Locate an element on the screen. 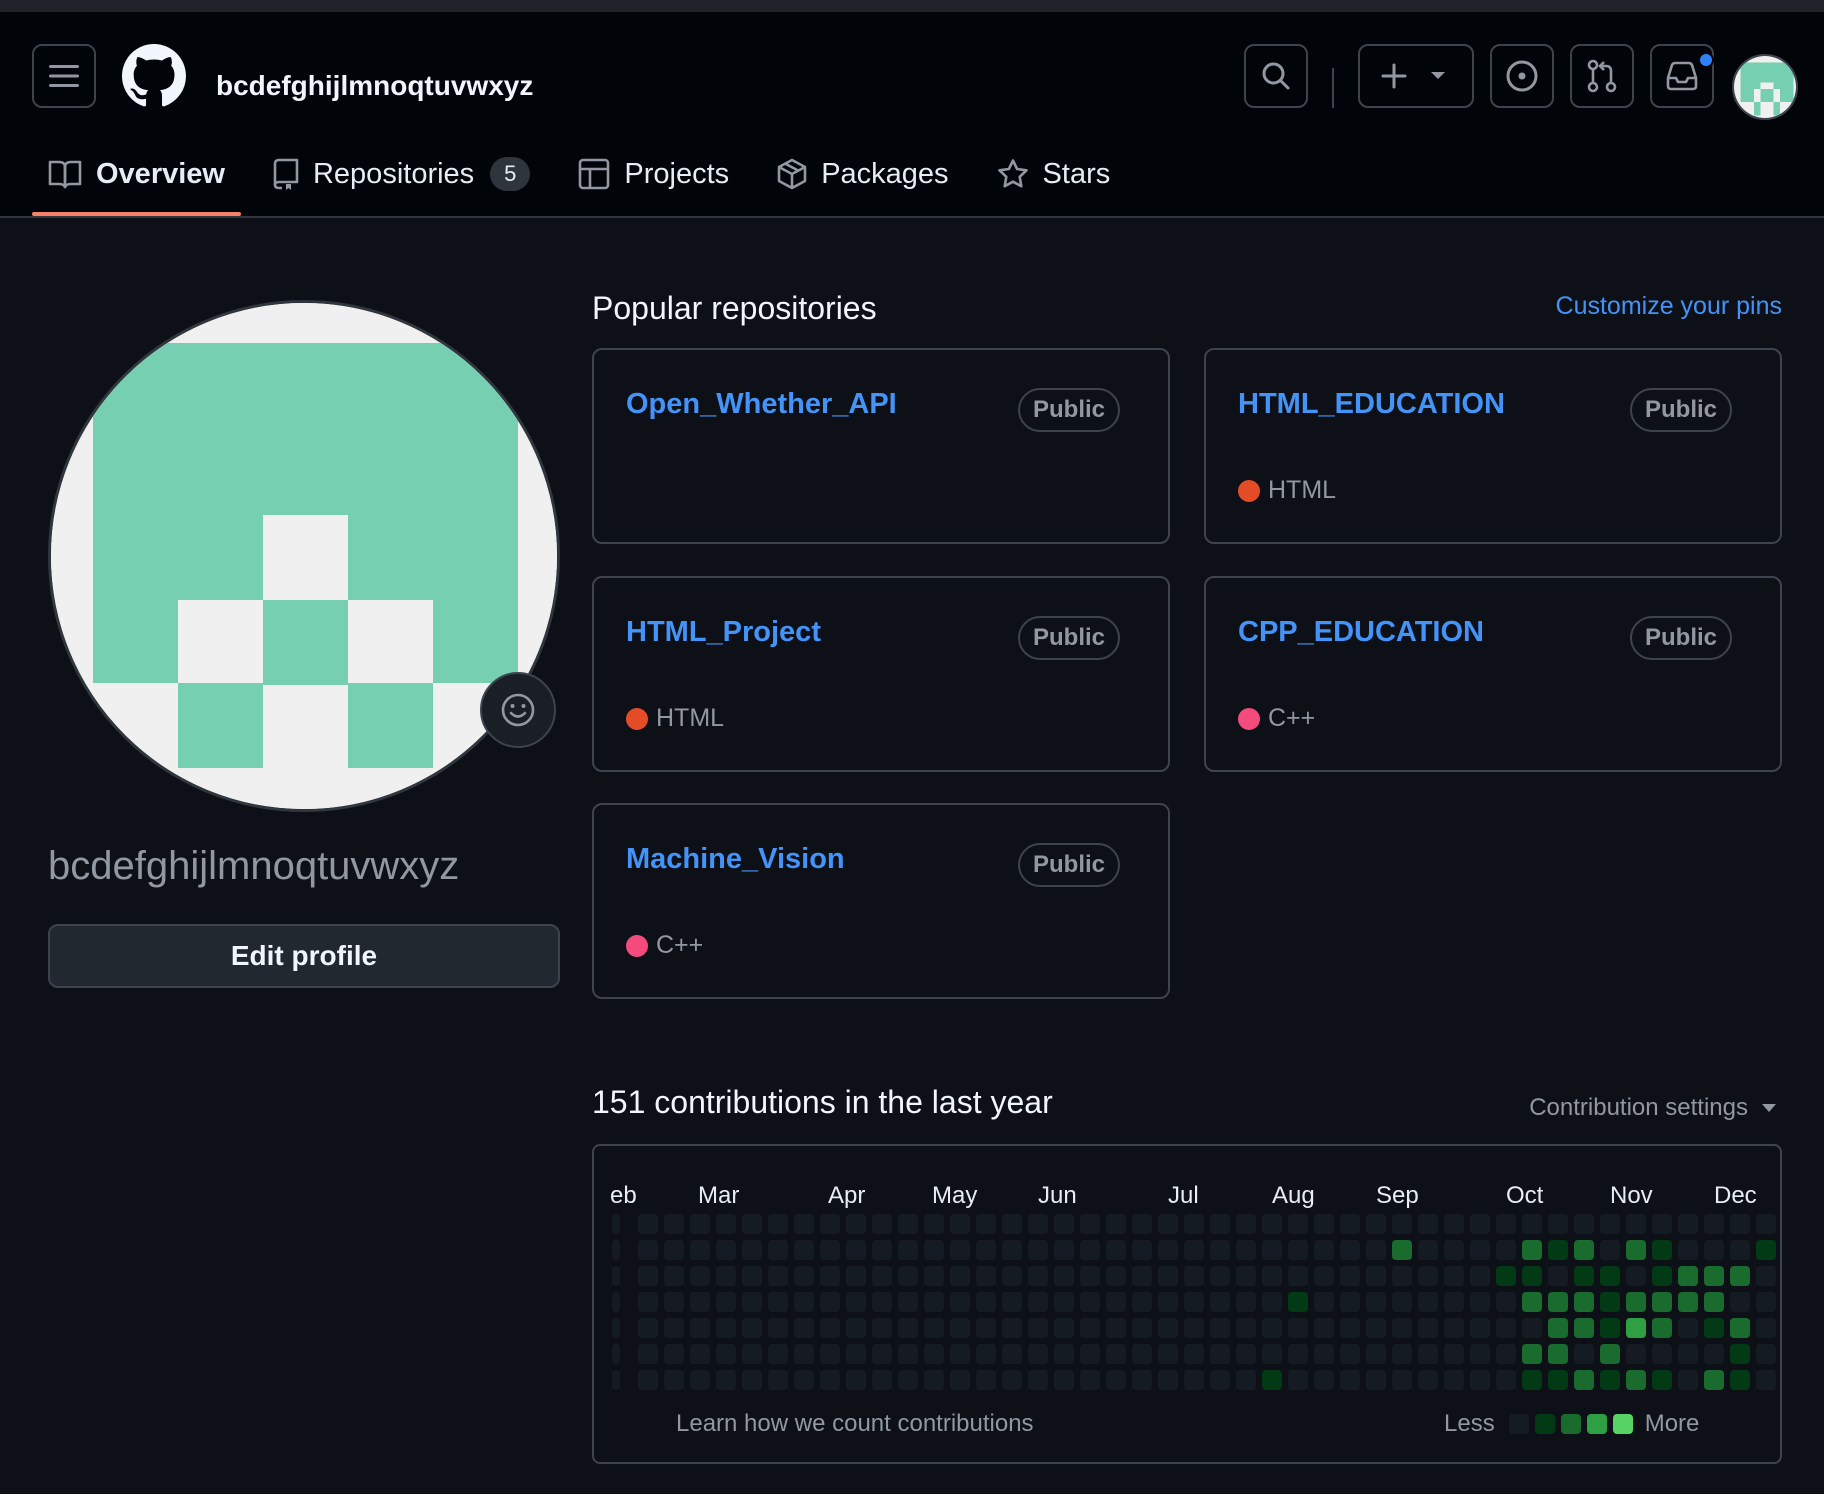 This screenshot has height=1494, width=1824. repo-name-link: Open_Whether_API is located at coordinates (761, 404).